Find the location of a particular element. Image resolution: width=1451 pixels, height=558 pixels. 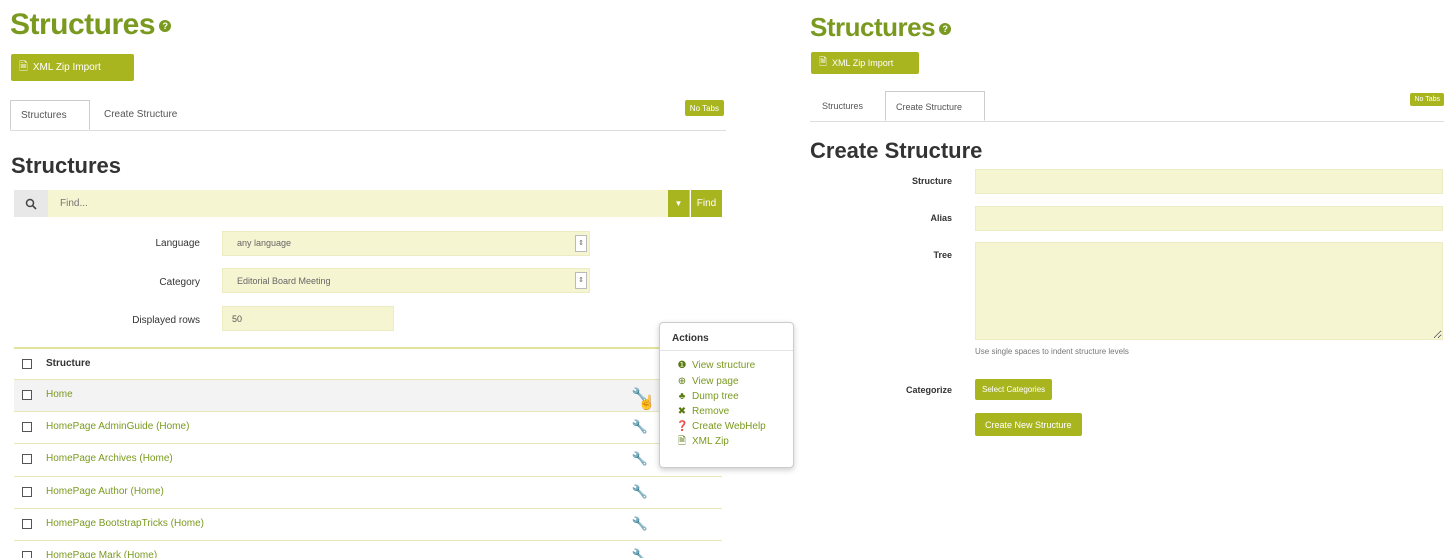

structure-label: Structure is located at coordinates (931, 181).